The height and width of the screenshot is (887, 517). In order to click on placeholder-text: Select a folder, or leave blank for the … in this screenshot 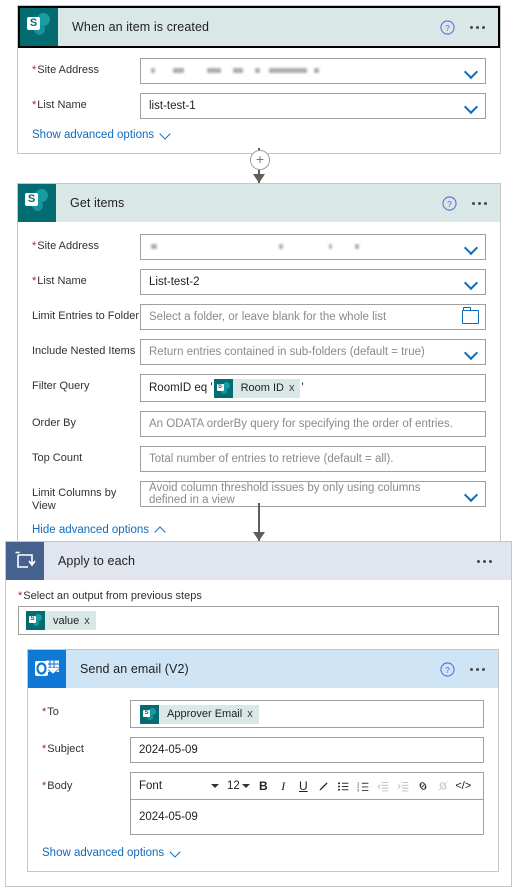, I will do `click(268, 317)`.